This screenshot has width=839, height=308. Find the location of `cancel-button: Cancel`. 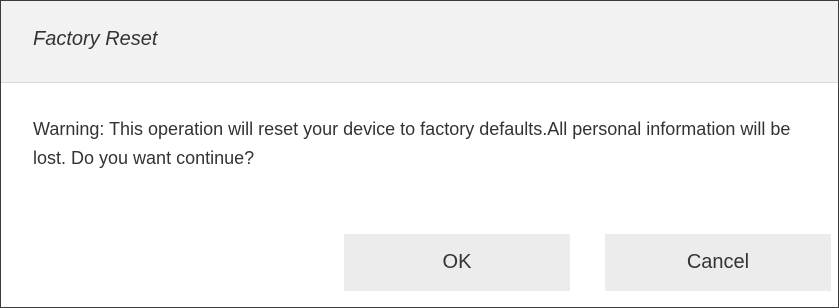

cancel-button: Cancel is located at coordinates (718, 262).